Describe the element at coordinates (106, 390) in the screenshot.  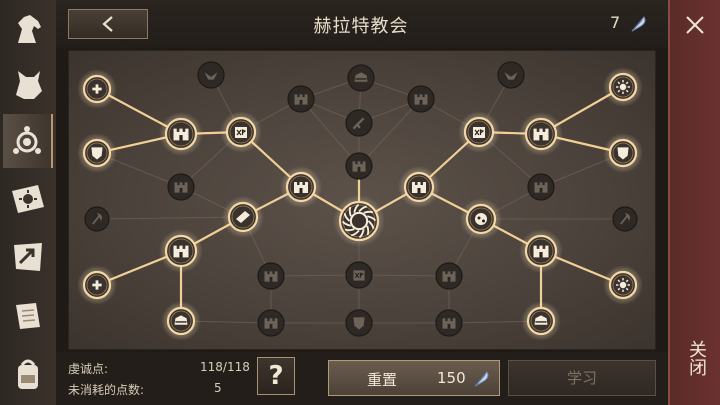
I see `unspent-points-label: 未消耗的点数:` at that location.